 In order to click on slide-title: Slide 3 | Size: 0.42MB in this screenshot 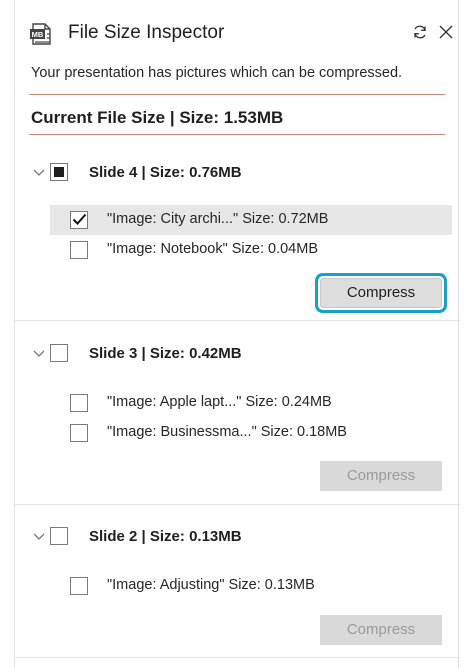, I will do `click(165, 353)`.